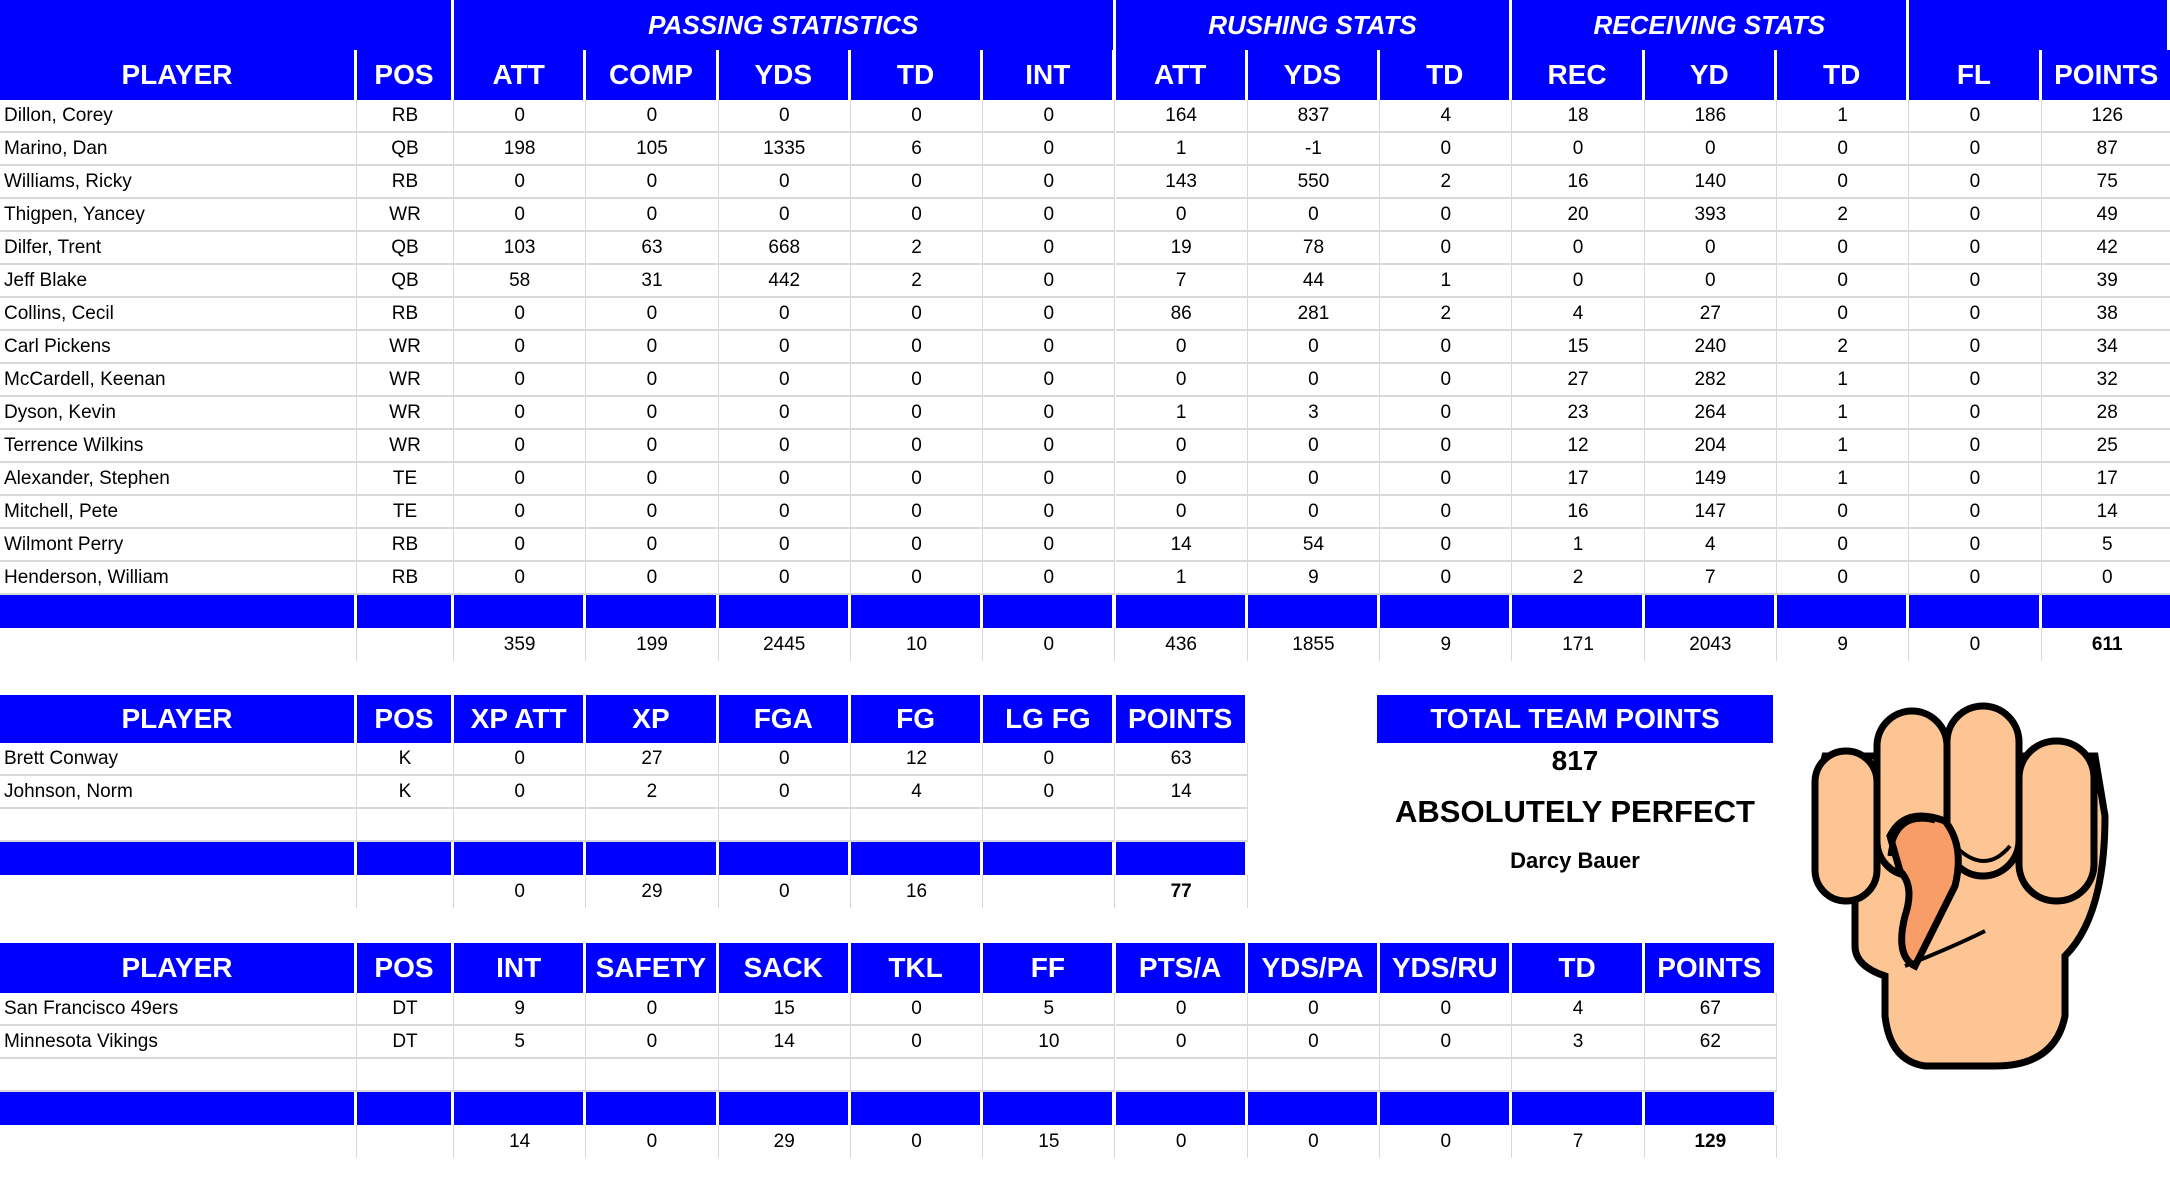  What do you see at coordinates (1049, 1141) in the screenshot?
I see `total-cell: 15` at bounding box center [1049, 1141].